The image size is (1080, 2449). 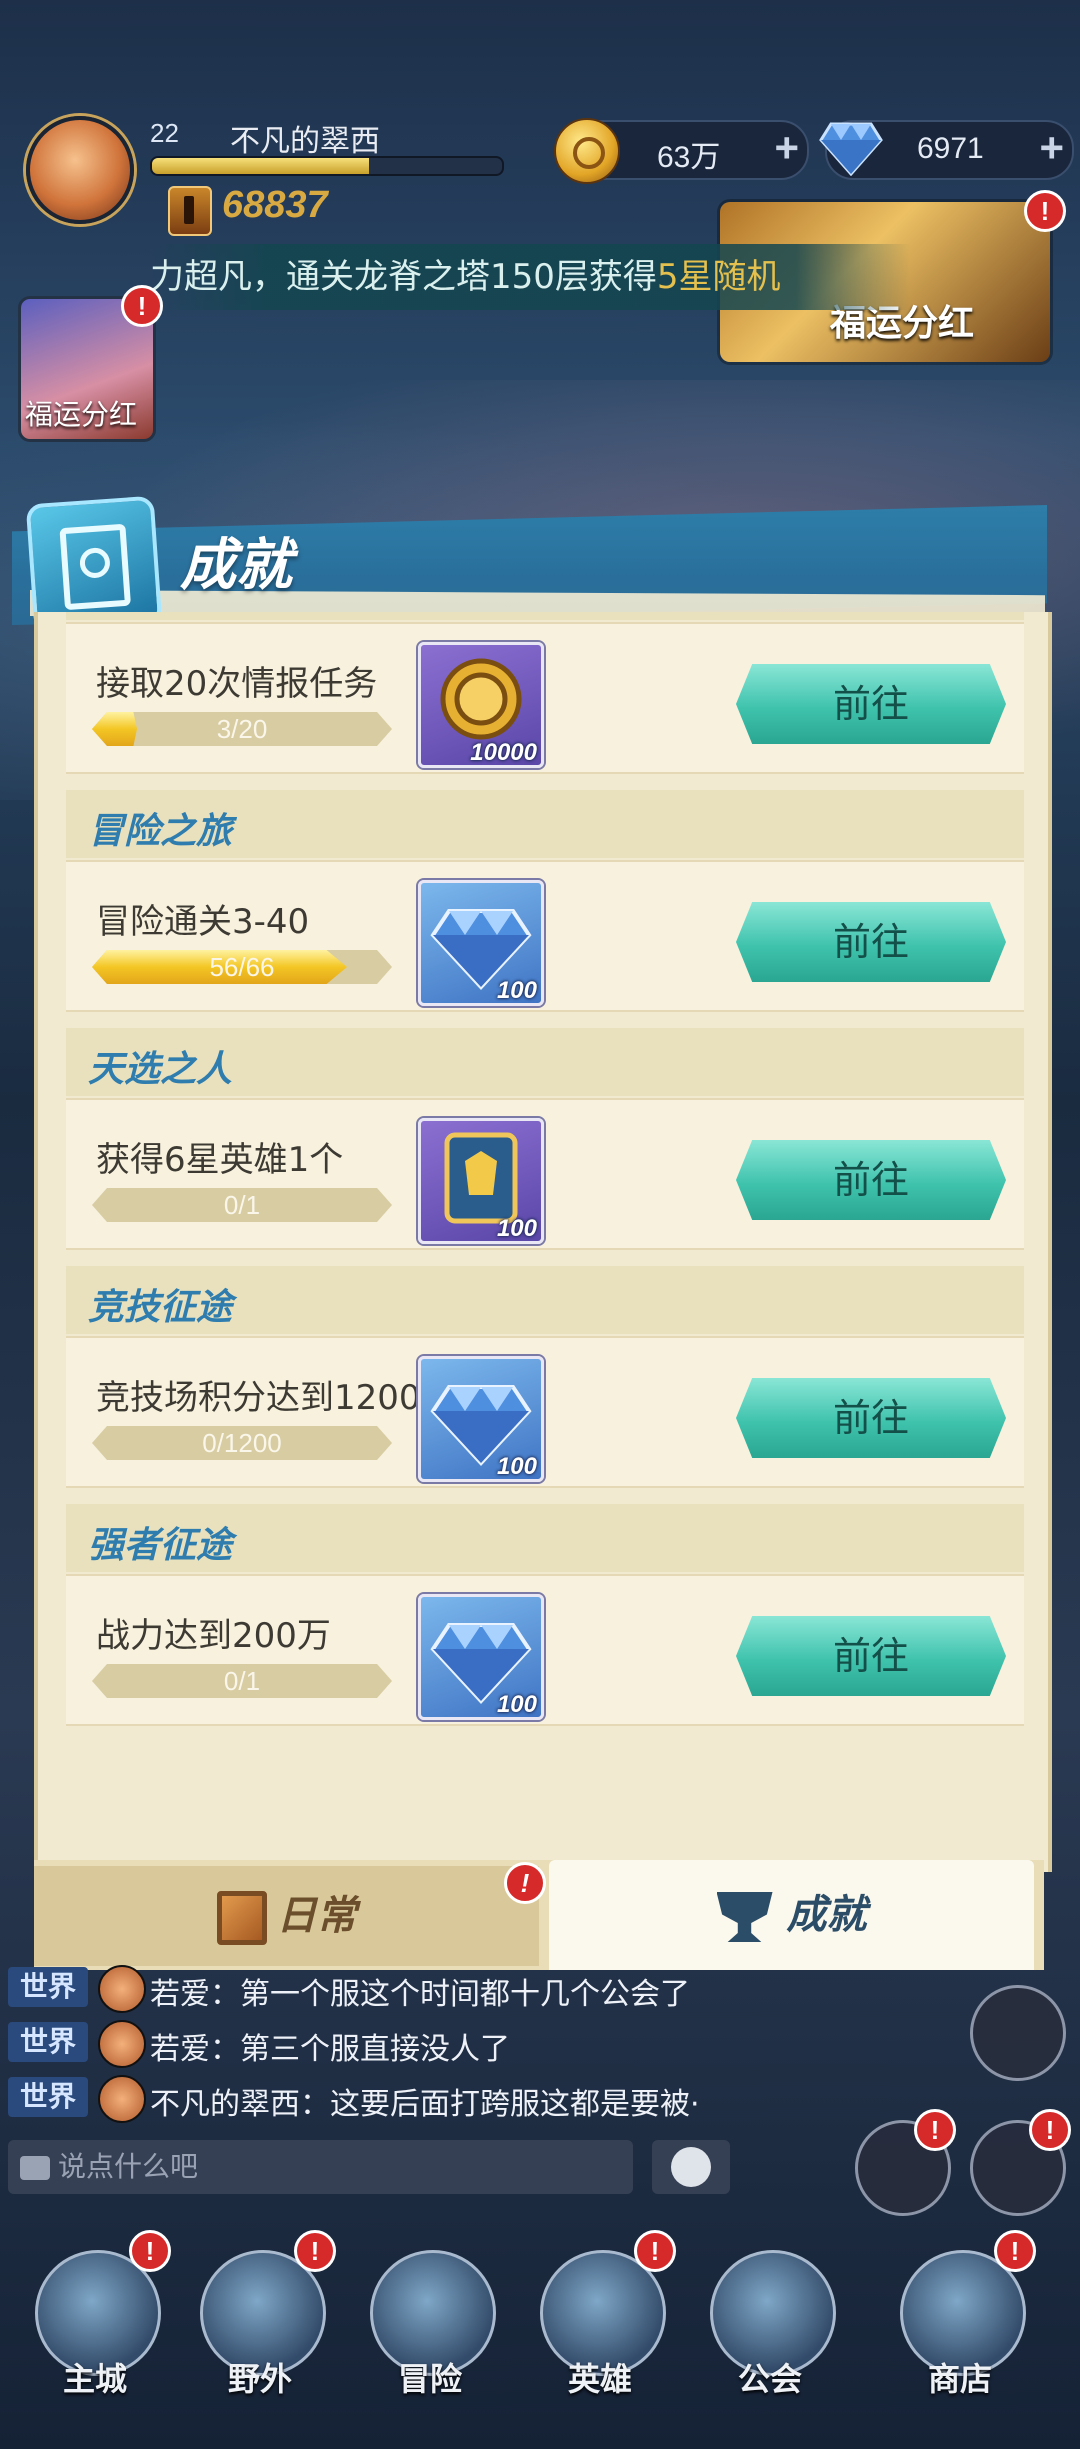 I want to click on daily-check-icon, so click(x=241, y=1918).